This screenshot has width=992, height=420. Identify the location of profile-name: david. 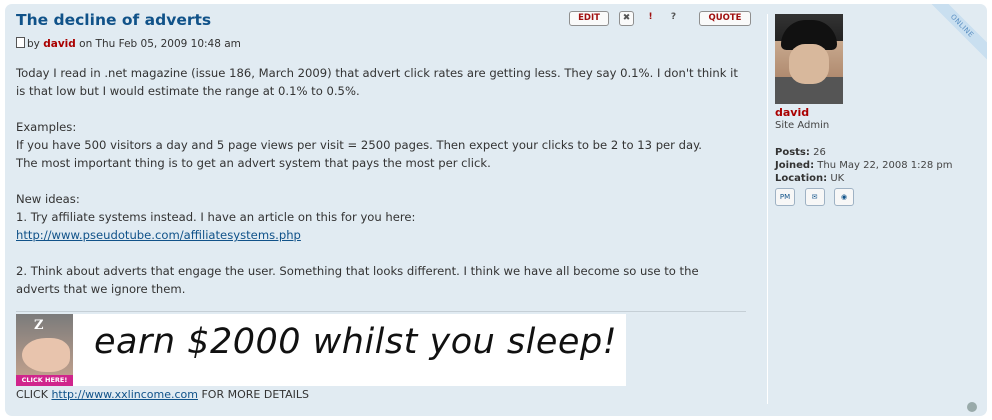
(792, 112).